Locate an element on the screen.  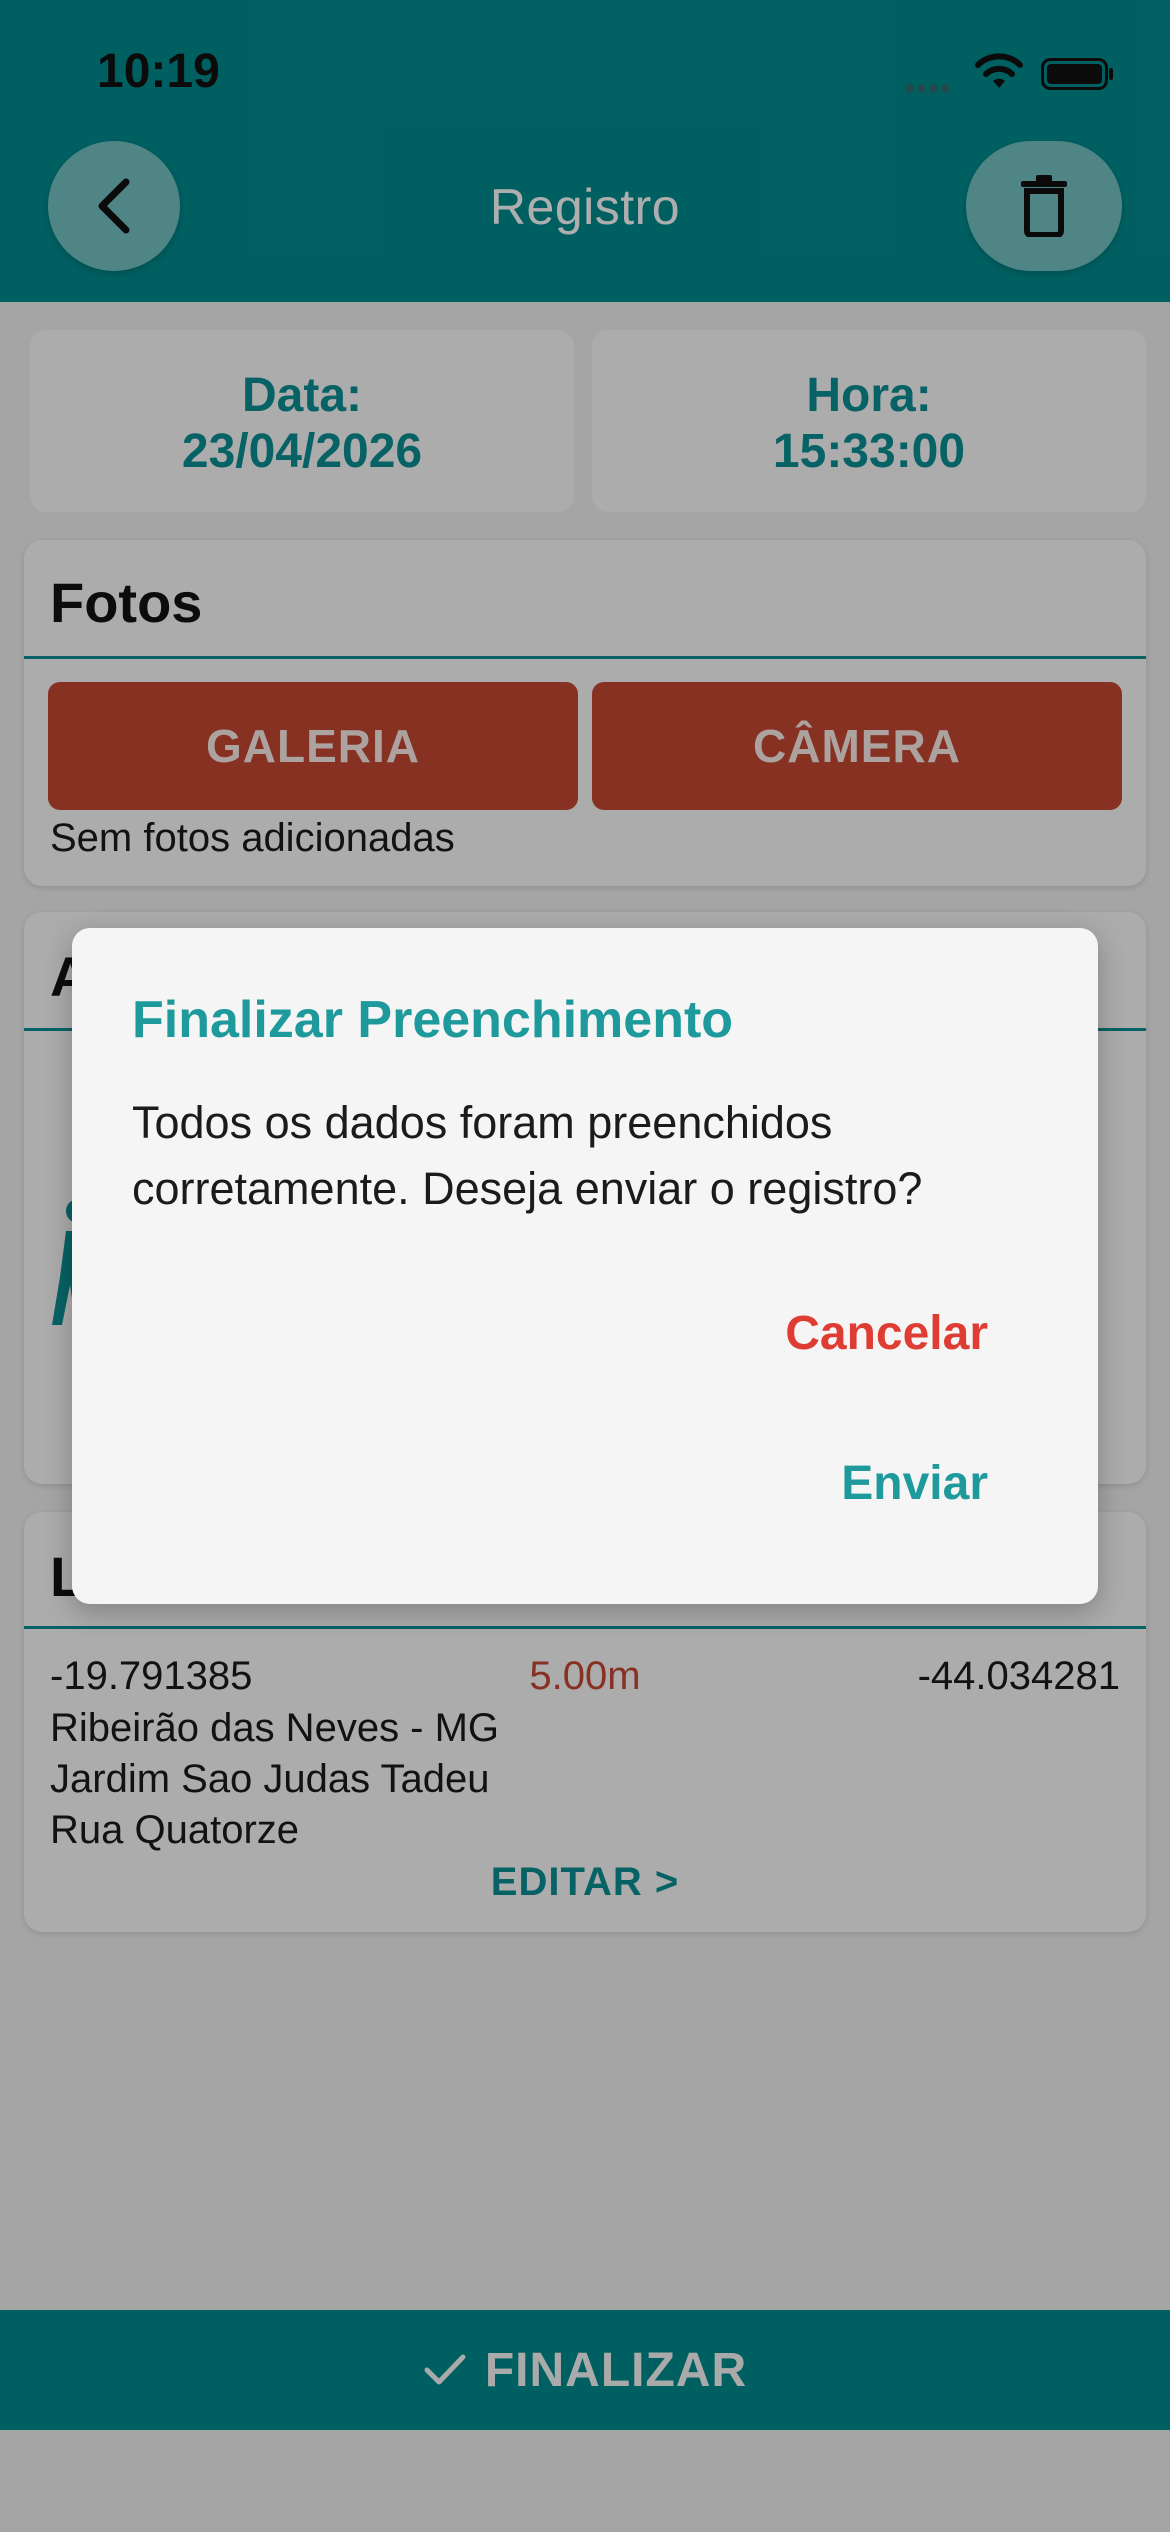
send-button: Enviar is located at coordinates (914, 1483).